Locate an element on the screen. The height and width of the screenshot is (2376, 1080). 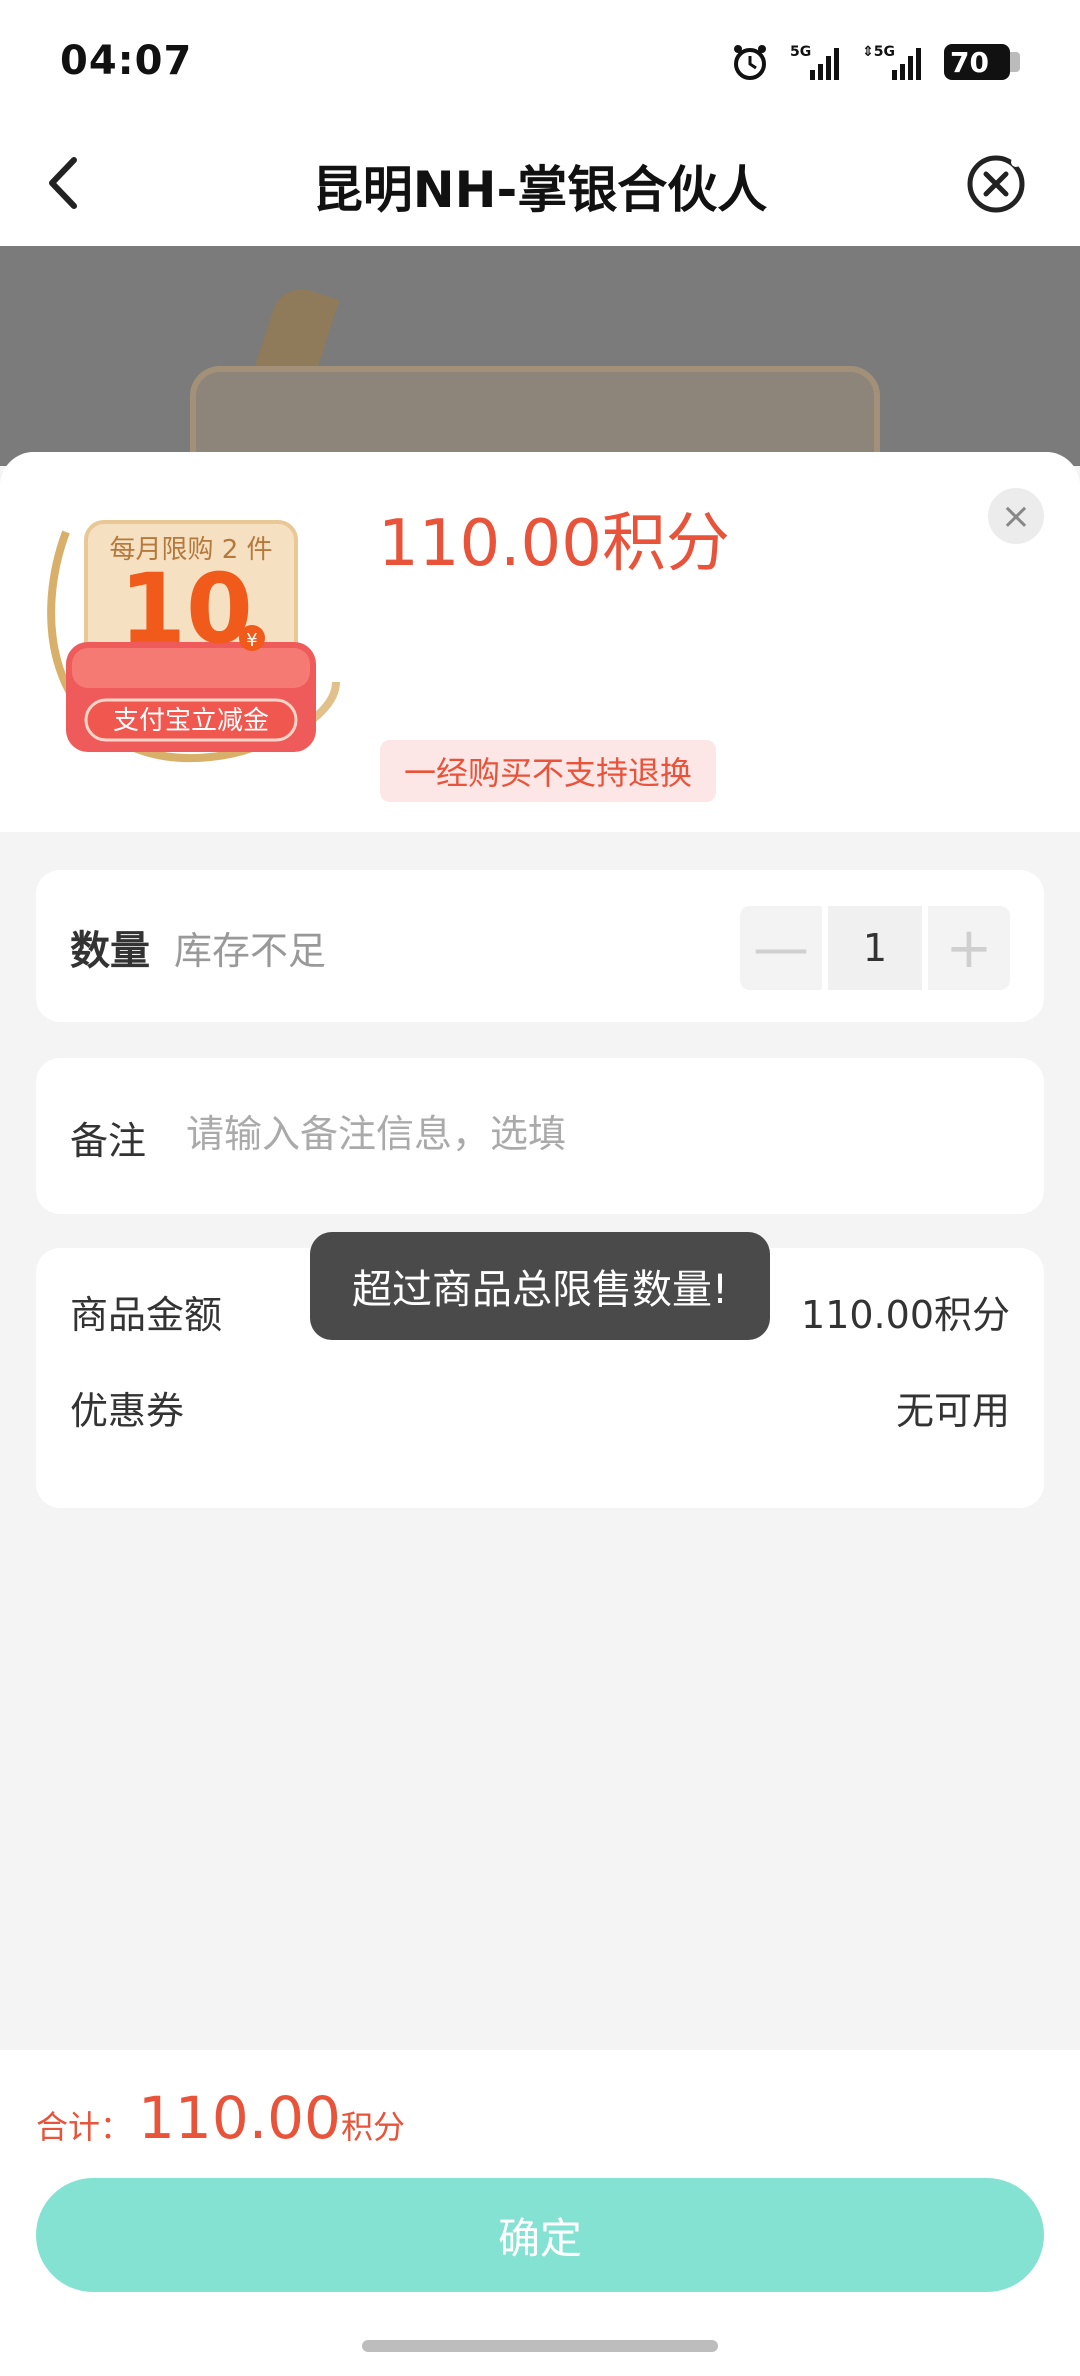
goods-amount-label: 商品金额 is located at coordinates (146, 1315).